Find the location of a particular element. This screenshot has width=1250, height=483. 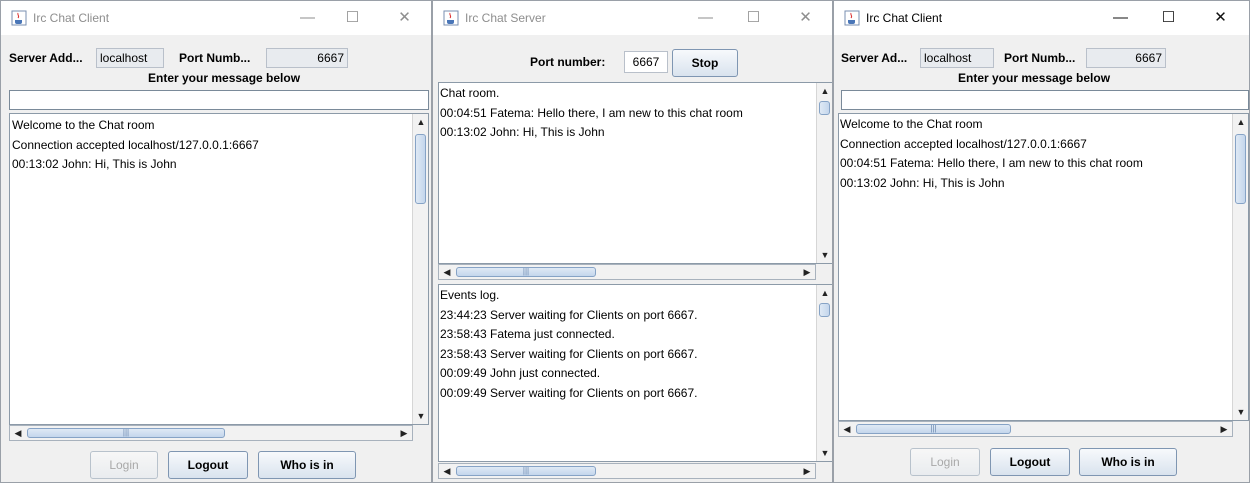

stop-button: Stop is located at coordinates (705, 63).